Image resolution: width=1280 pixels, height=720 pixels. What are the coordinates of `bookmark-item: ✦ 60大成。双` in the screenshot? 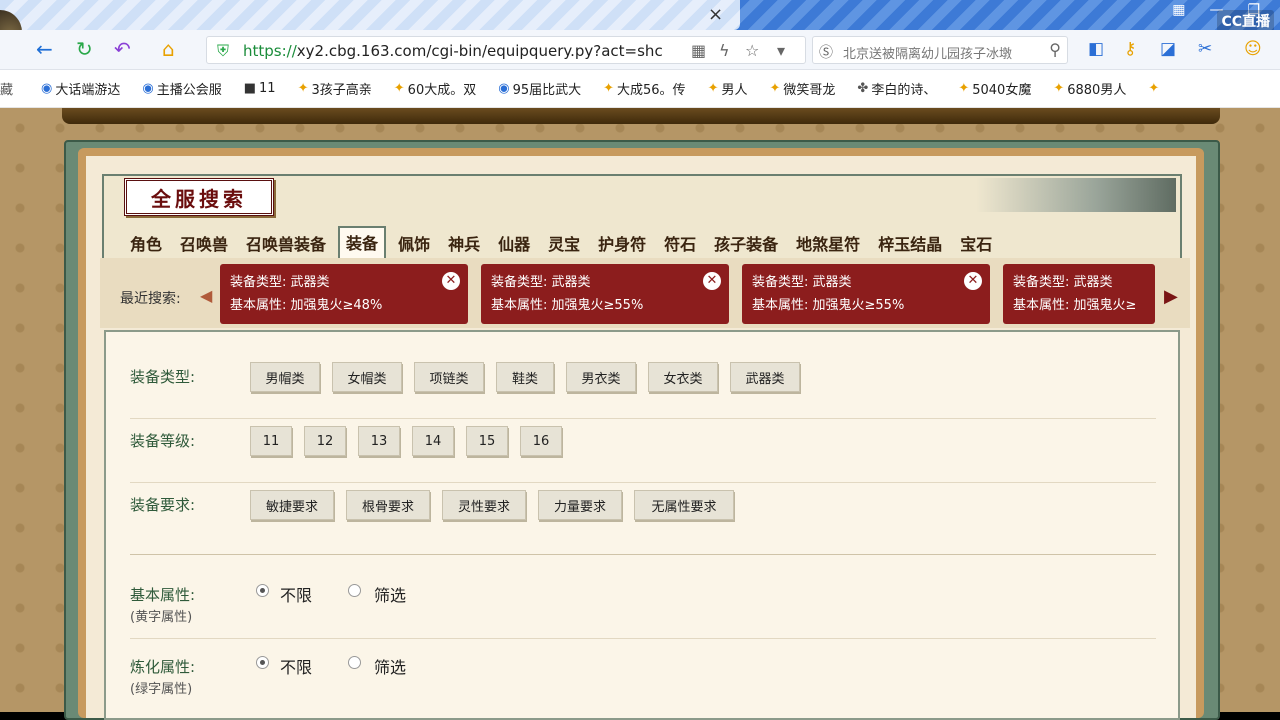 It's located at (435, 88).